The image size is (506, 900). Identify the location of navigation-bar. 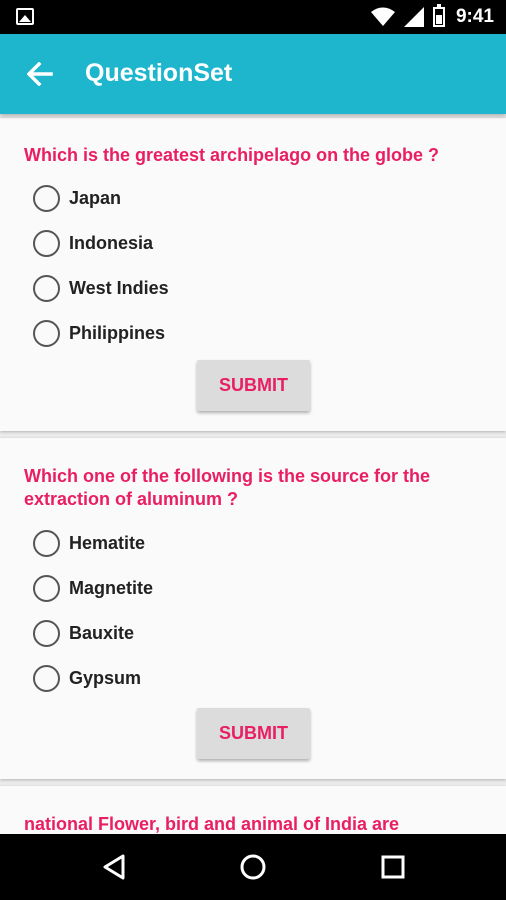
(253, 867).